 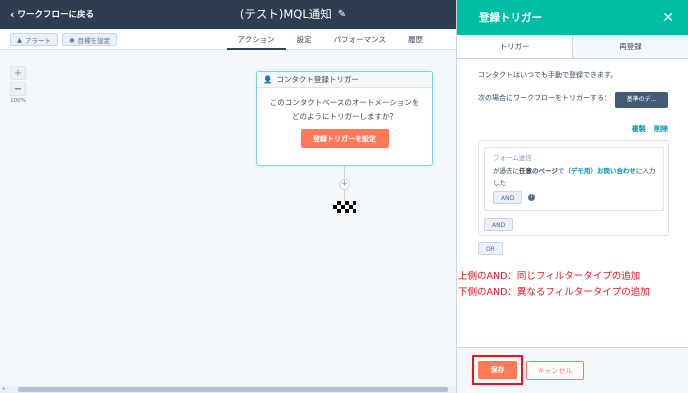 I want to click on alert-label: アラート, so click(x=38, y=40).